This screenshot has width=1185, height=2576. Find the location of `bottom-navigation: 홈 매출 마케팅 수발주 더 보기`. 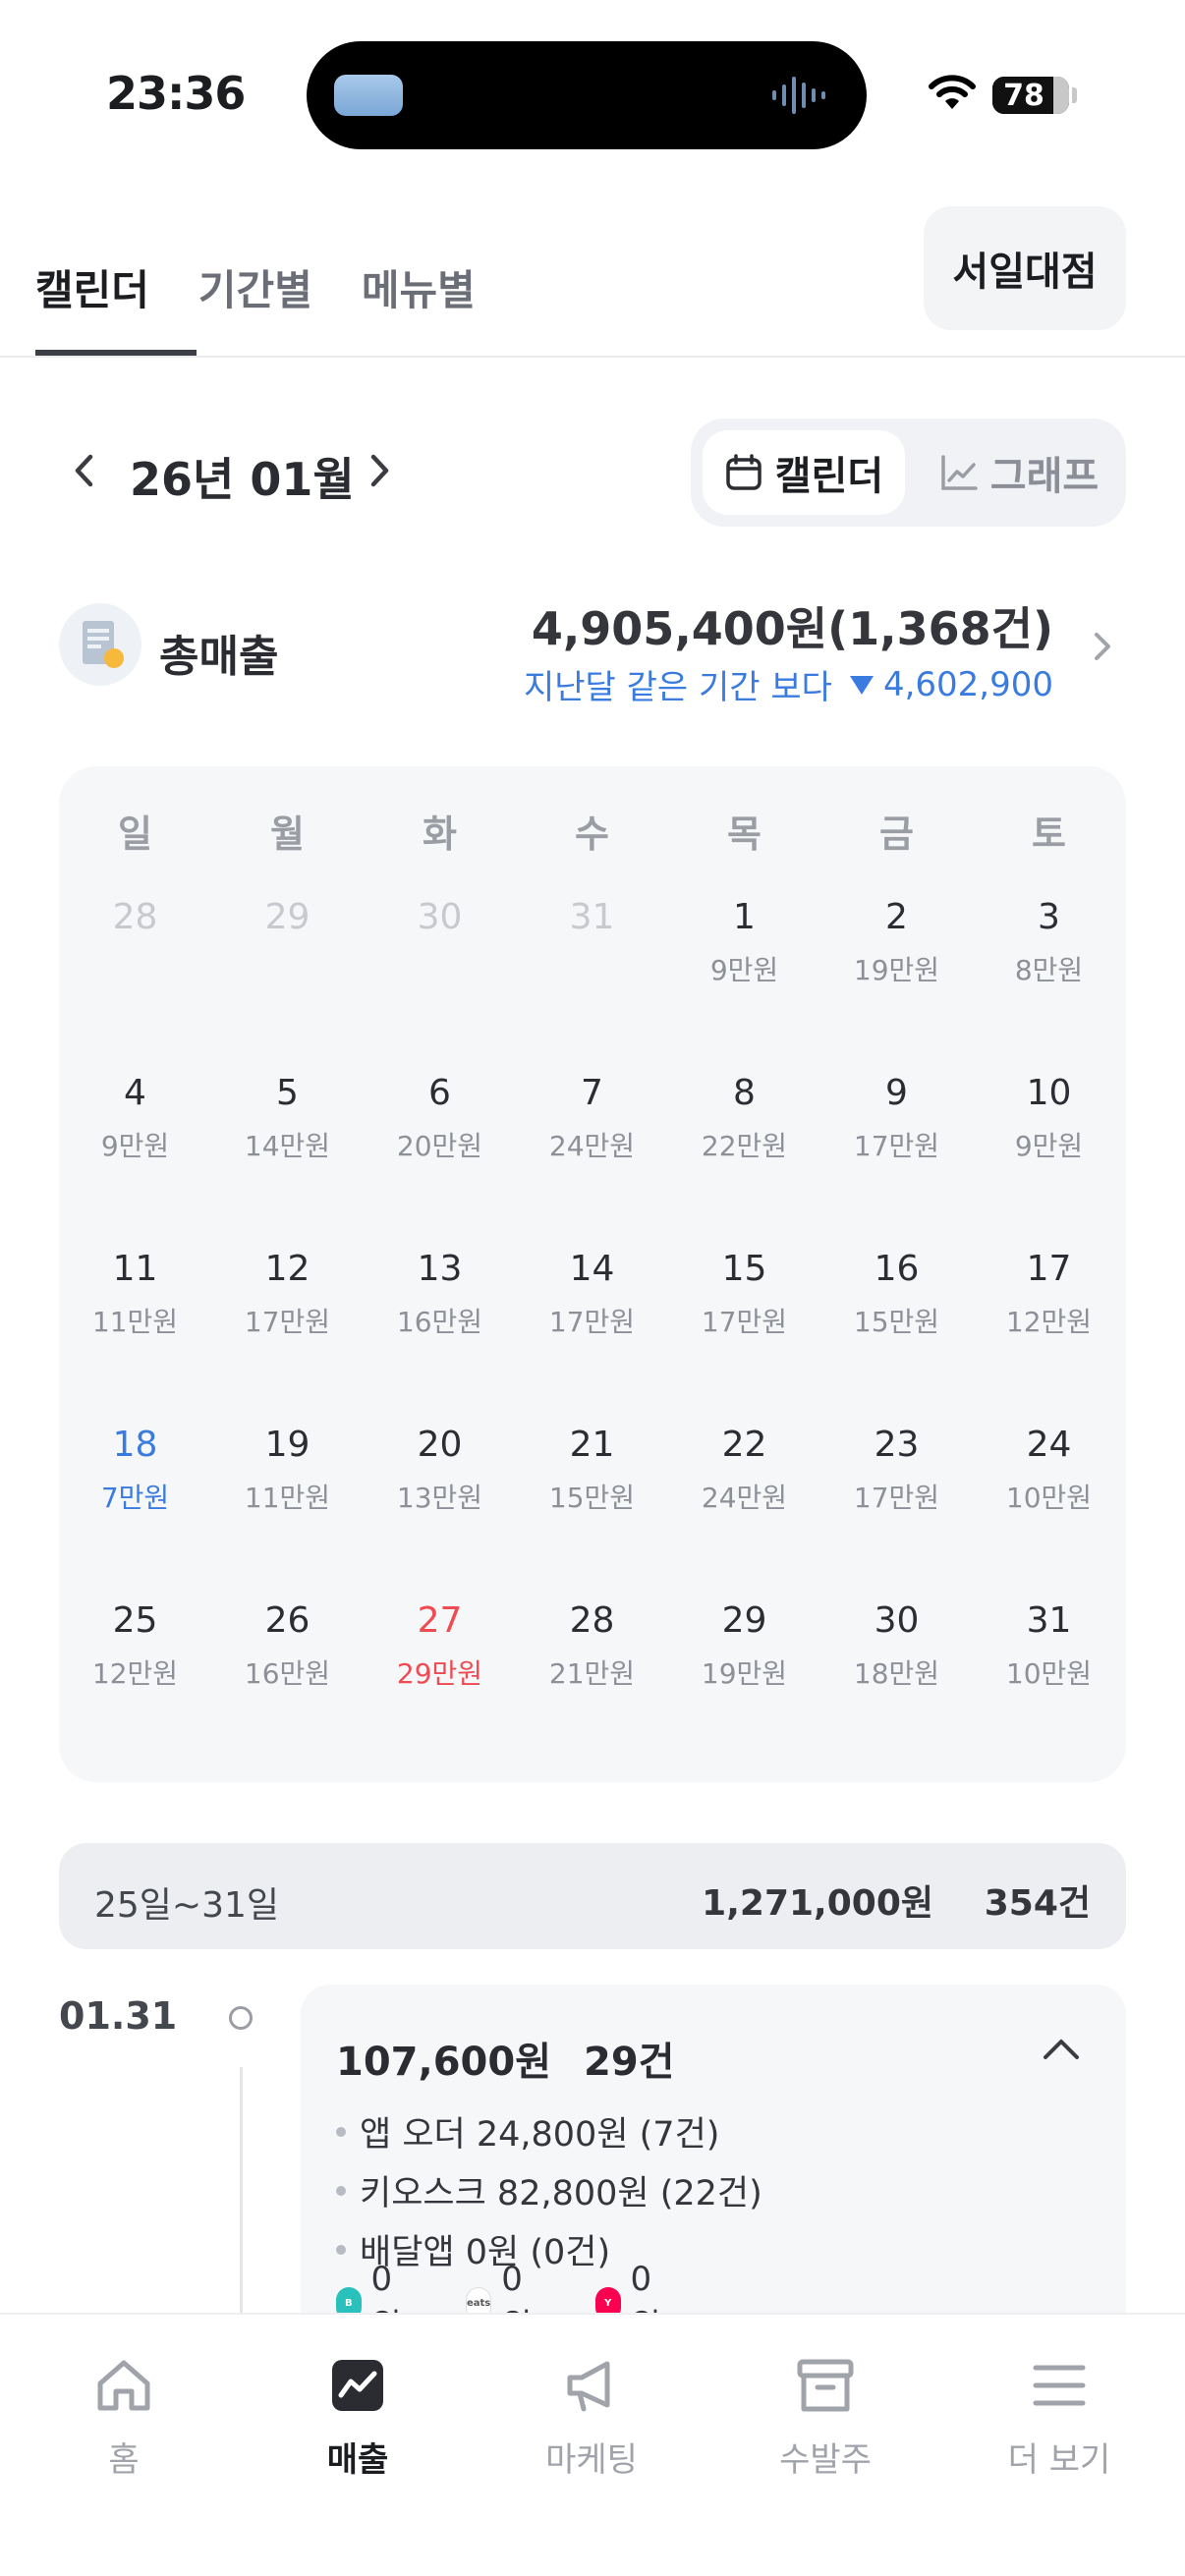

bottom-navigation: 홈 매출 마케팅 수발주 더 보기 is located at coordinates (592, 2444).